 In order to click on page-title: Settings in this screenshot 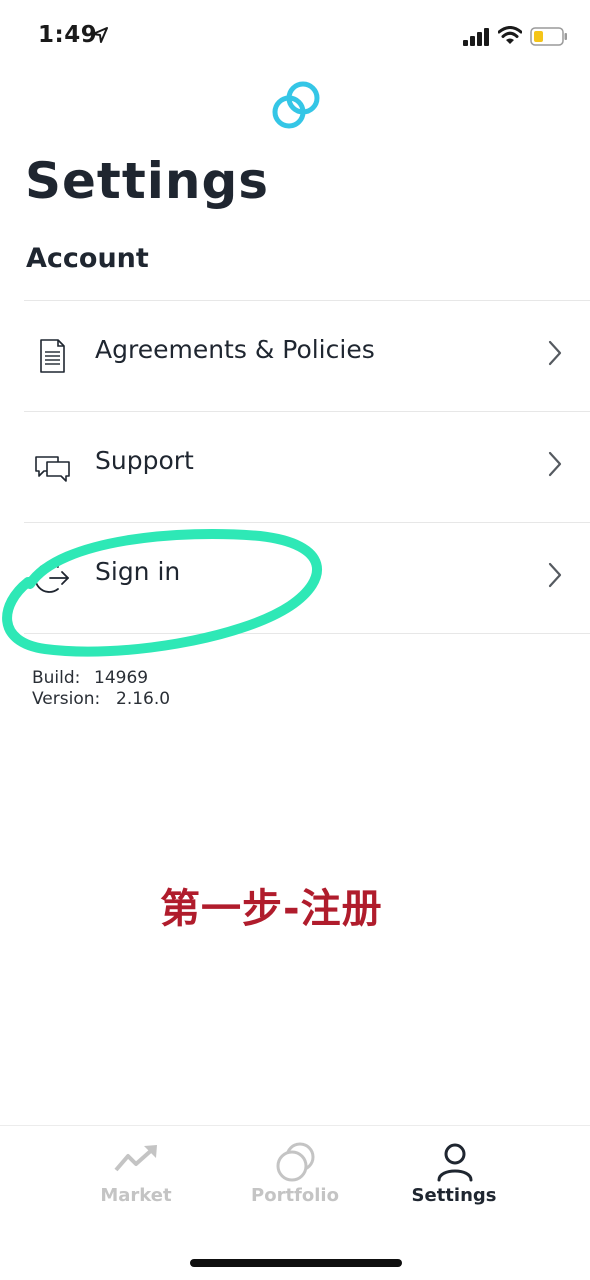, I will do `click(147, 181)`.